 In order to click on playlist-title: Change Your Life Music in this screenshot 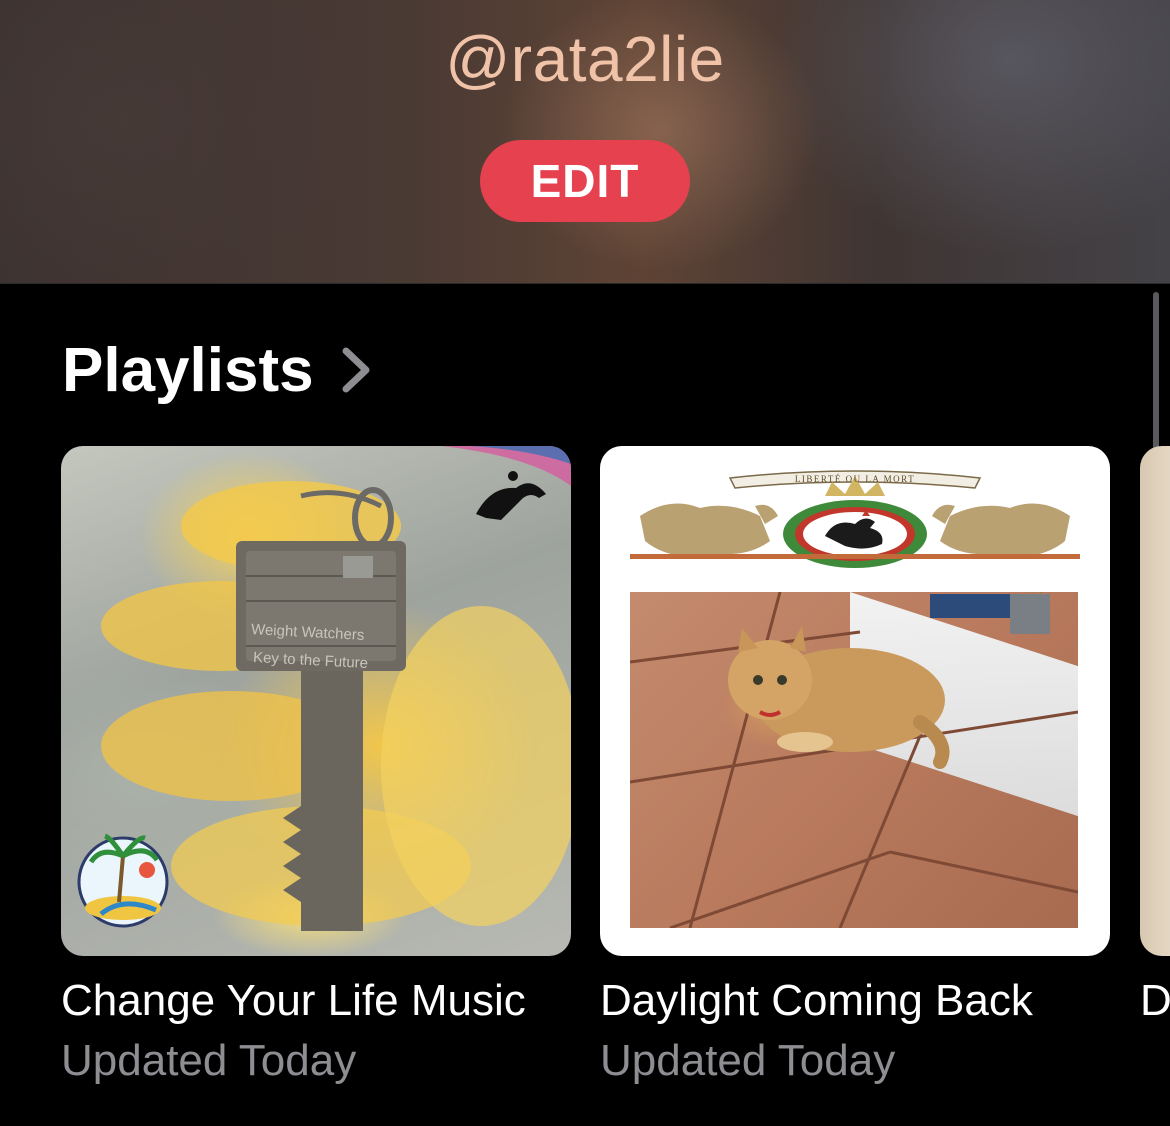, I will do `click(293, 1000)`.